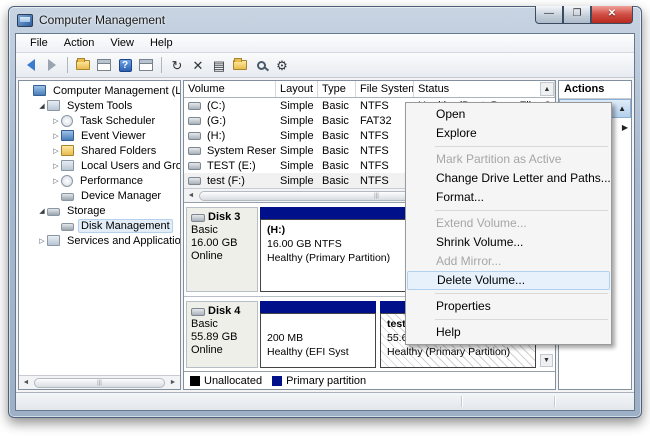 The width and height of the screenshot is (650, 436). Describe the element at coordinates (318, 340) in the screenshot. I see `partition-body: 200 MB Healthy (EFI Syst` at that location.